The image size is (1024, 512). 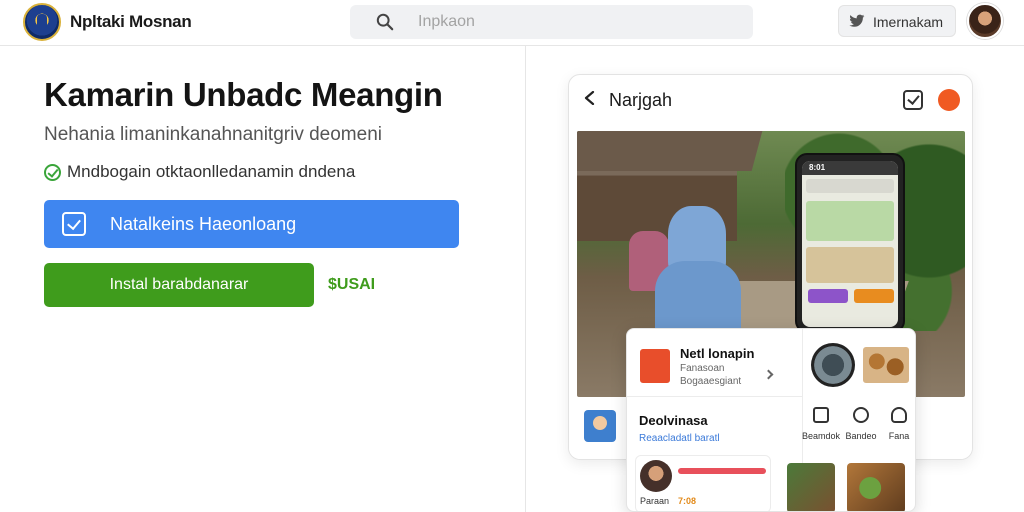 I want to click on search-icon, so click(x=385, y=22).